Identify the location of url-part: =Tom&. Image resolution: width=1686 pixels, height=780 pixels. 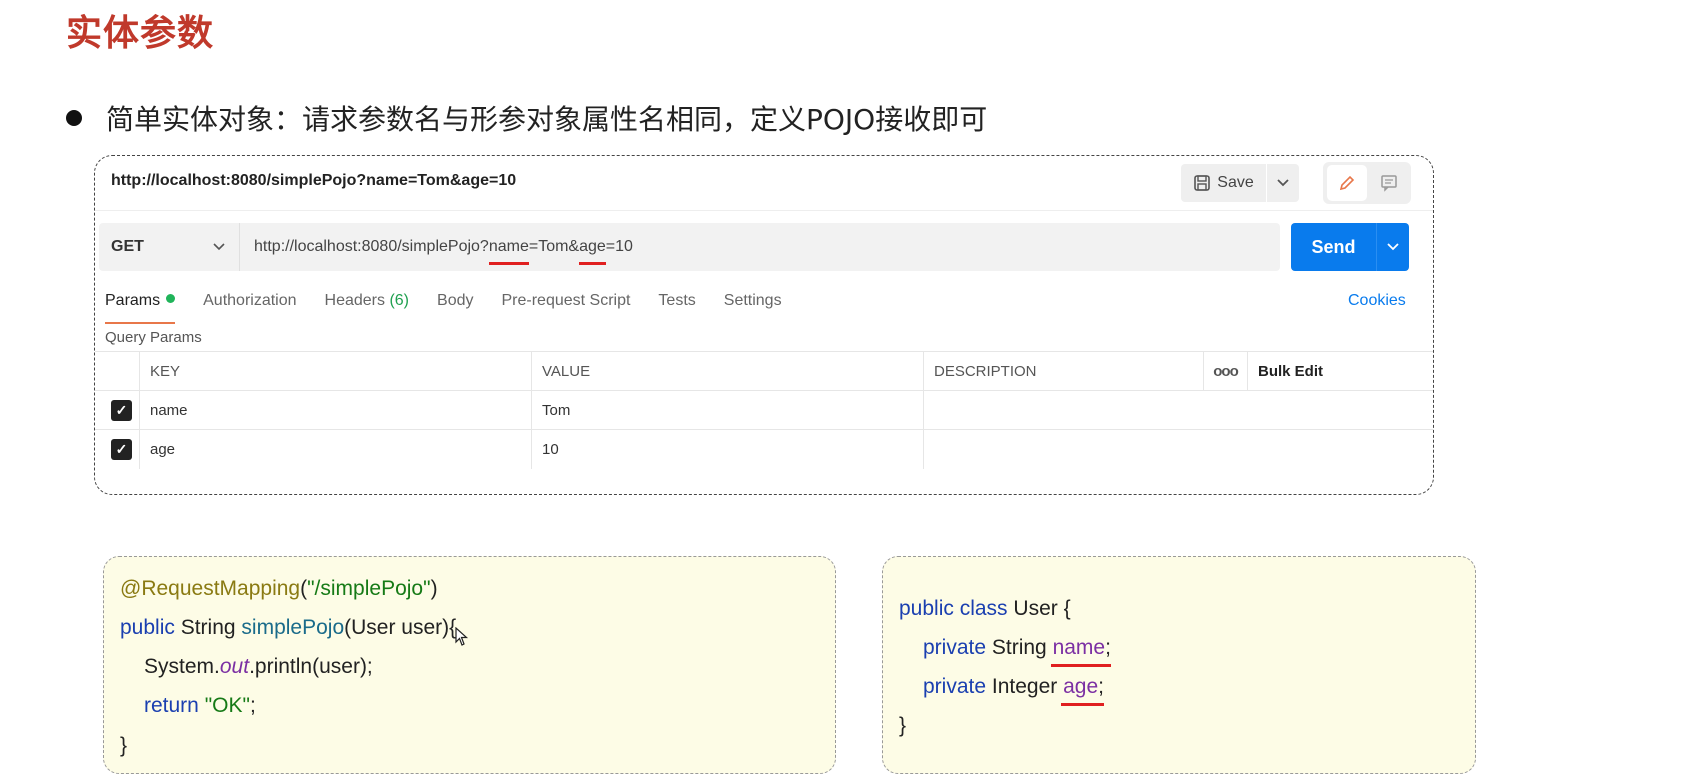
(554, 246).